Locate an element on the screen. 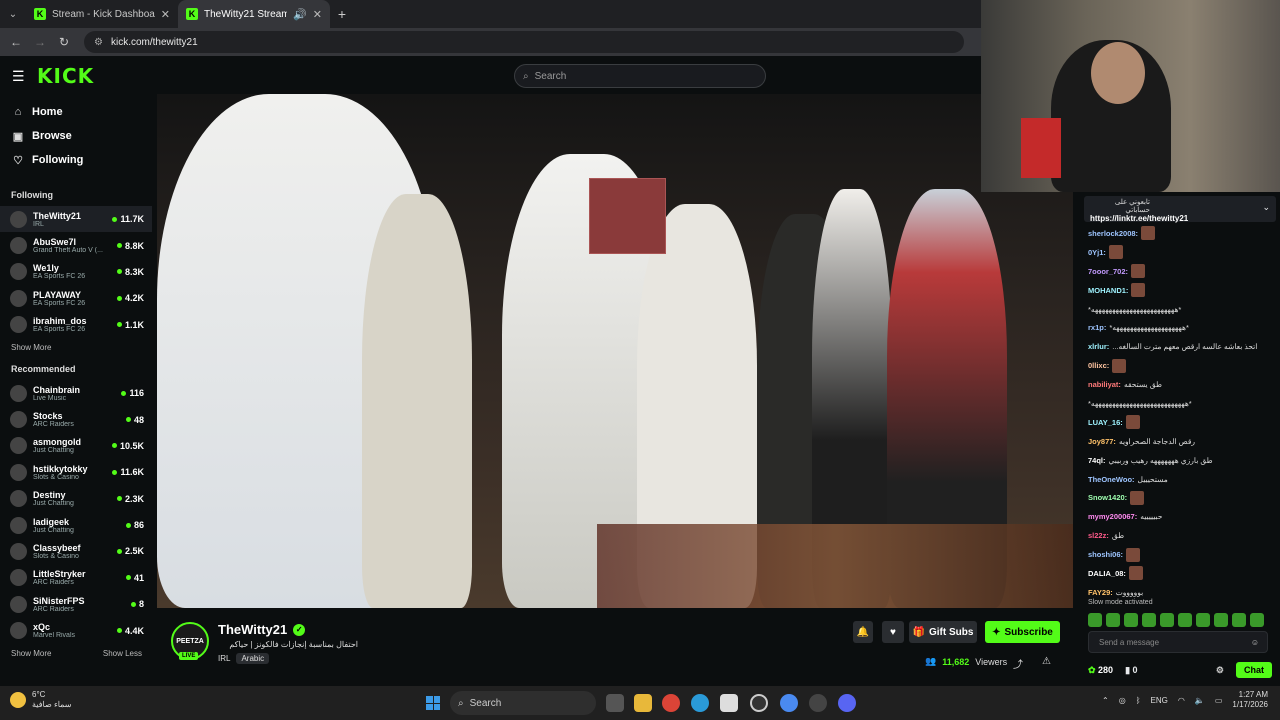  chat-username: mymy200067: is located at coordinates (1112, 516).